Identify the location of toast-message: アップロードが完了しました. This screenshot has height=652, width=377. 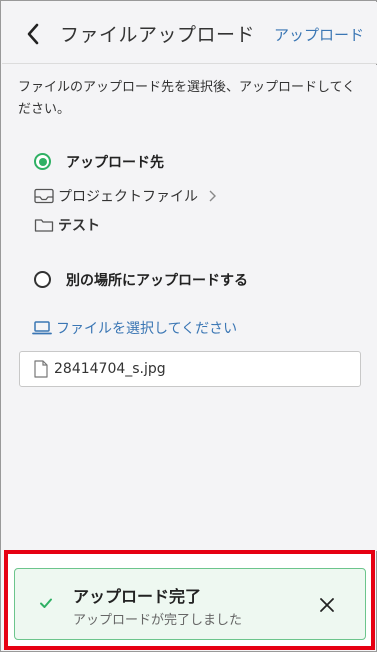
(158, 620).